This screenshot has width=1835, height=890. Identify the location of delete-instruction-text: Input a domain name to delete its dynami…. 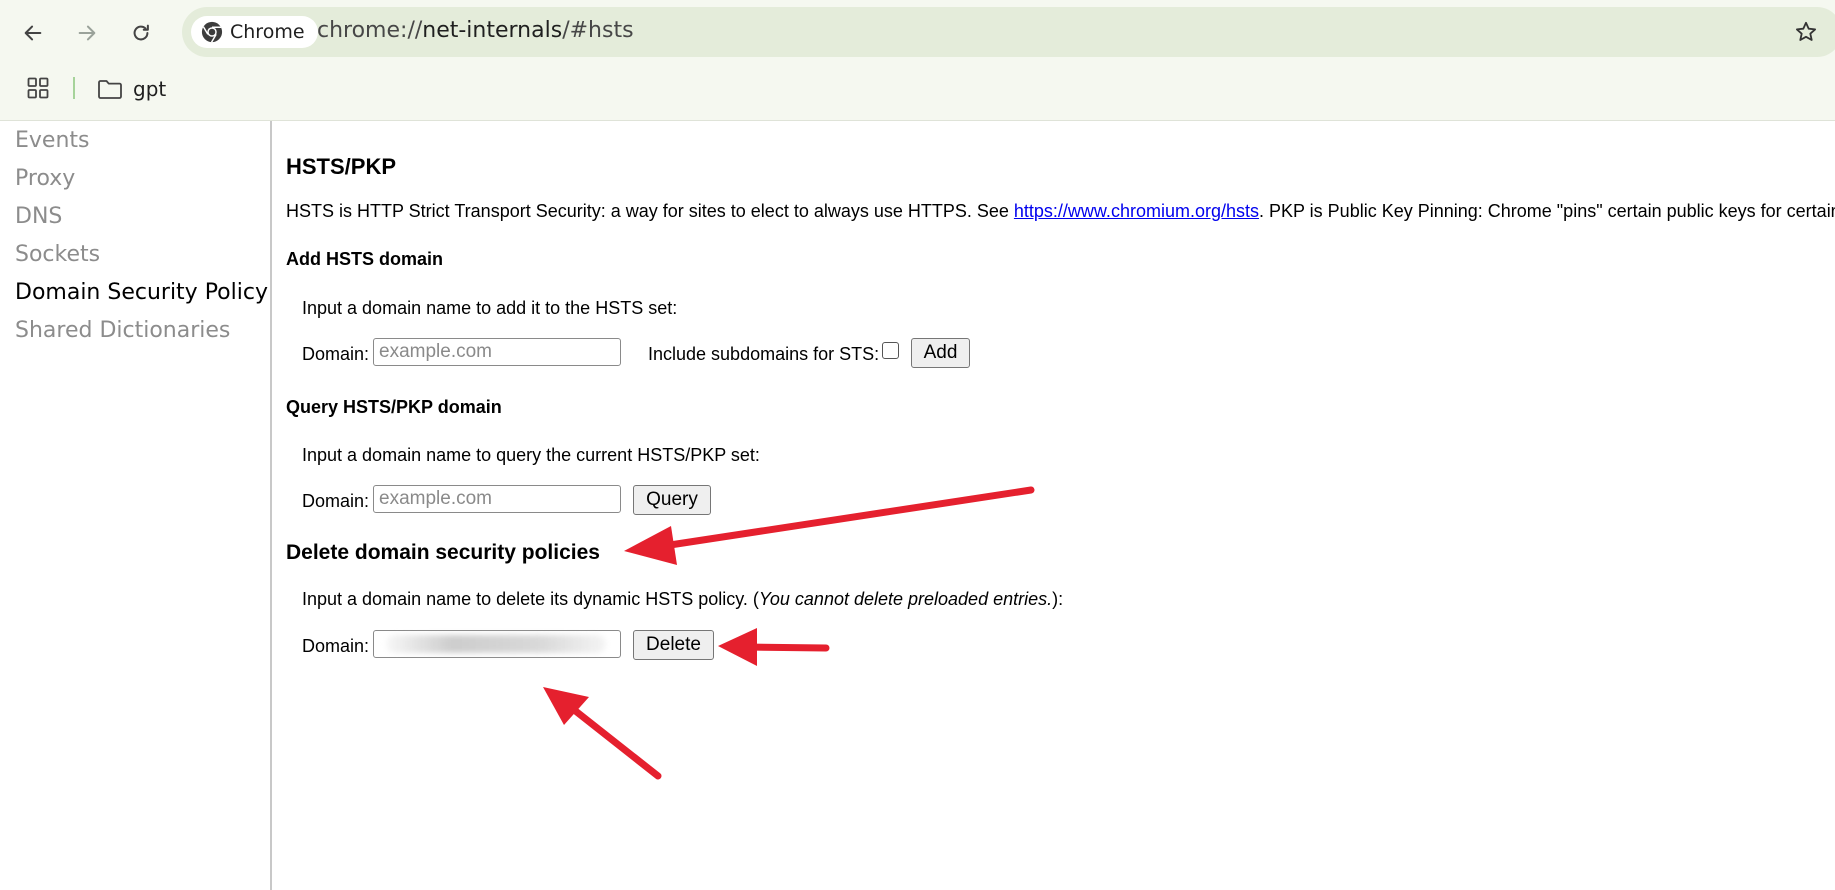
(530, 599).